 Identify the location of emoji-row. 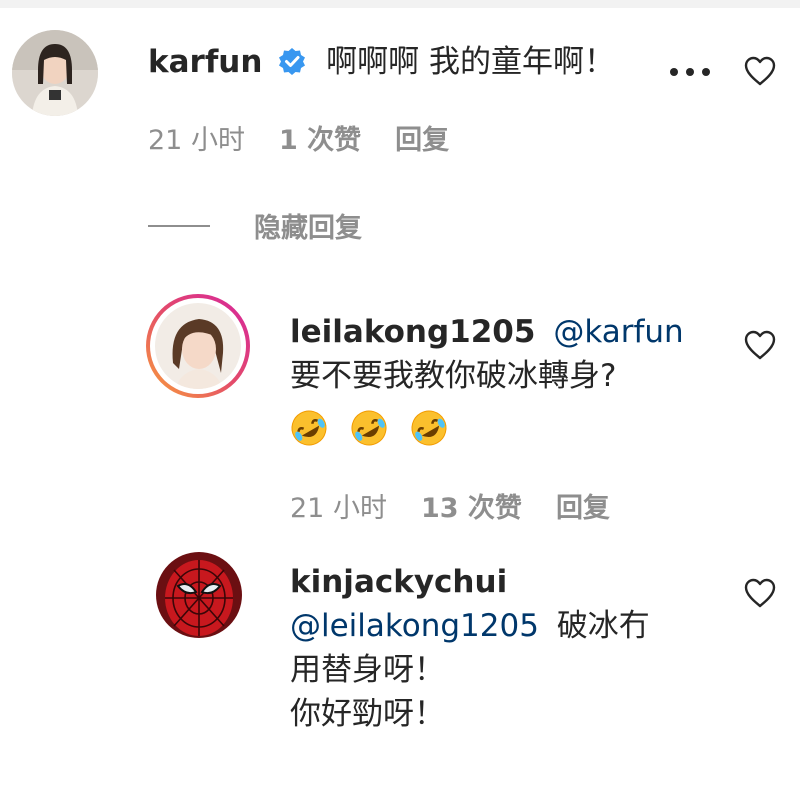
(487, 426).